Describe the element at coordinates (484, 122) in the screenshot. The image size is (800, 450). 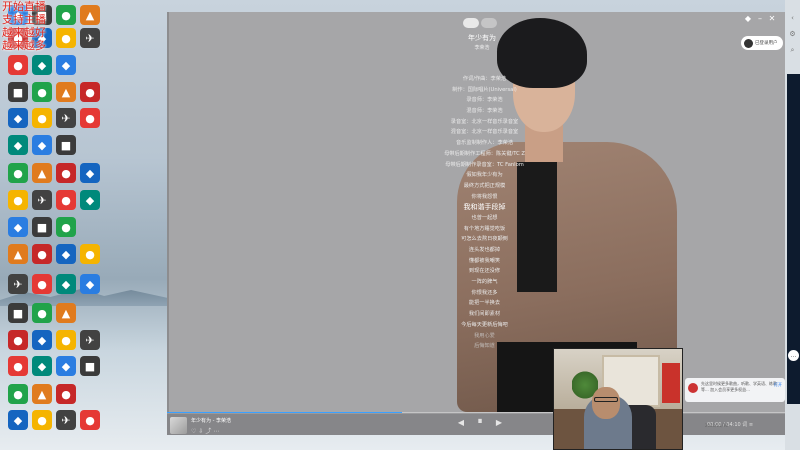
I see `lyric-line: 录音室：北京一样音乐录音室` at that location.